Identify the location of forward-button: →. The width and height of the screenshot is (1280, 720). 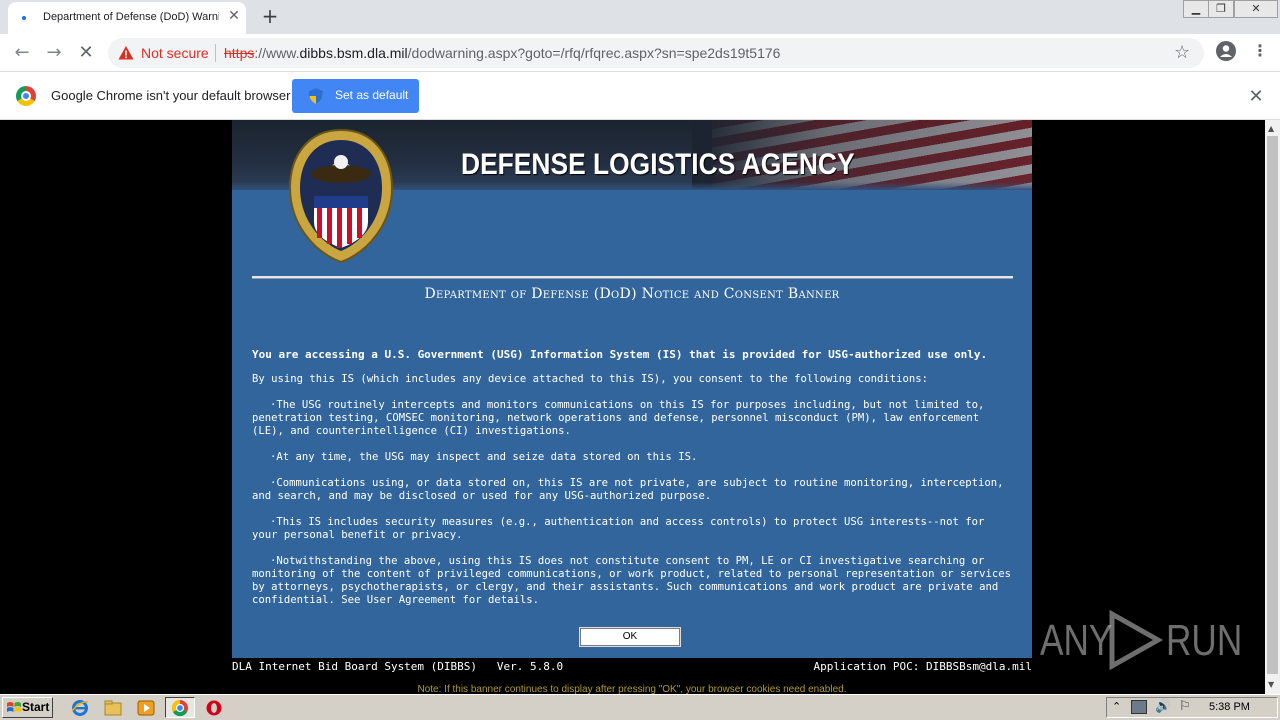
(54, 53).